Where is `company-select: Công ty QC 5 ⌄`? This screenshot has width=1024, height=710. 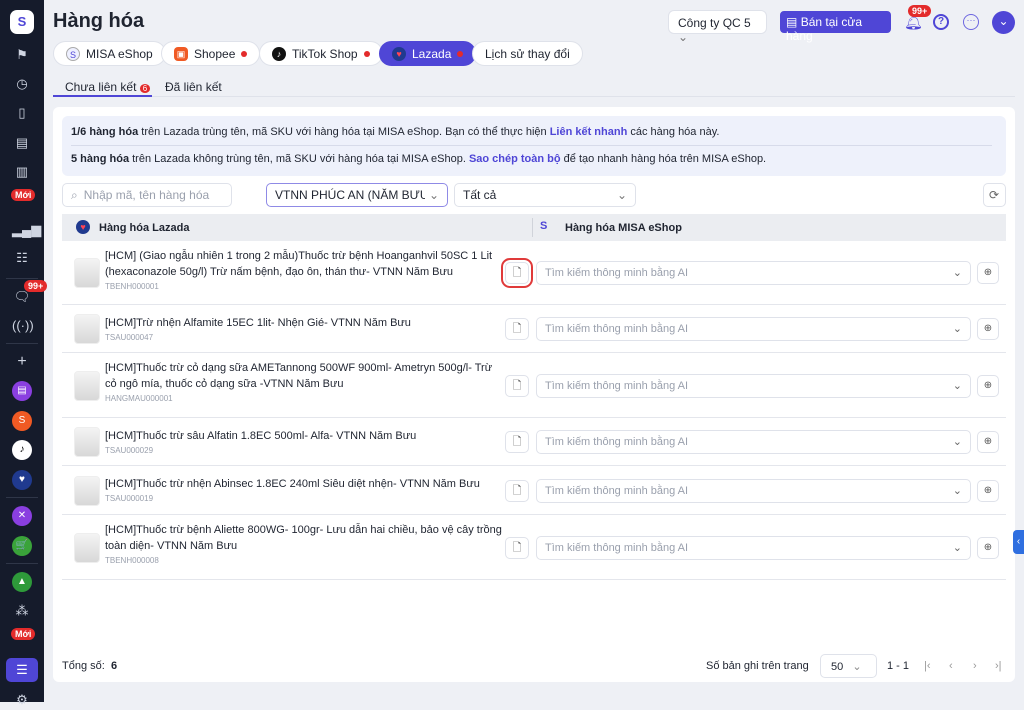 company-select: Công ty QC 5 ⌄ is located at coordinates (717, 27).